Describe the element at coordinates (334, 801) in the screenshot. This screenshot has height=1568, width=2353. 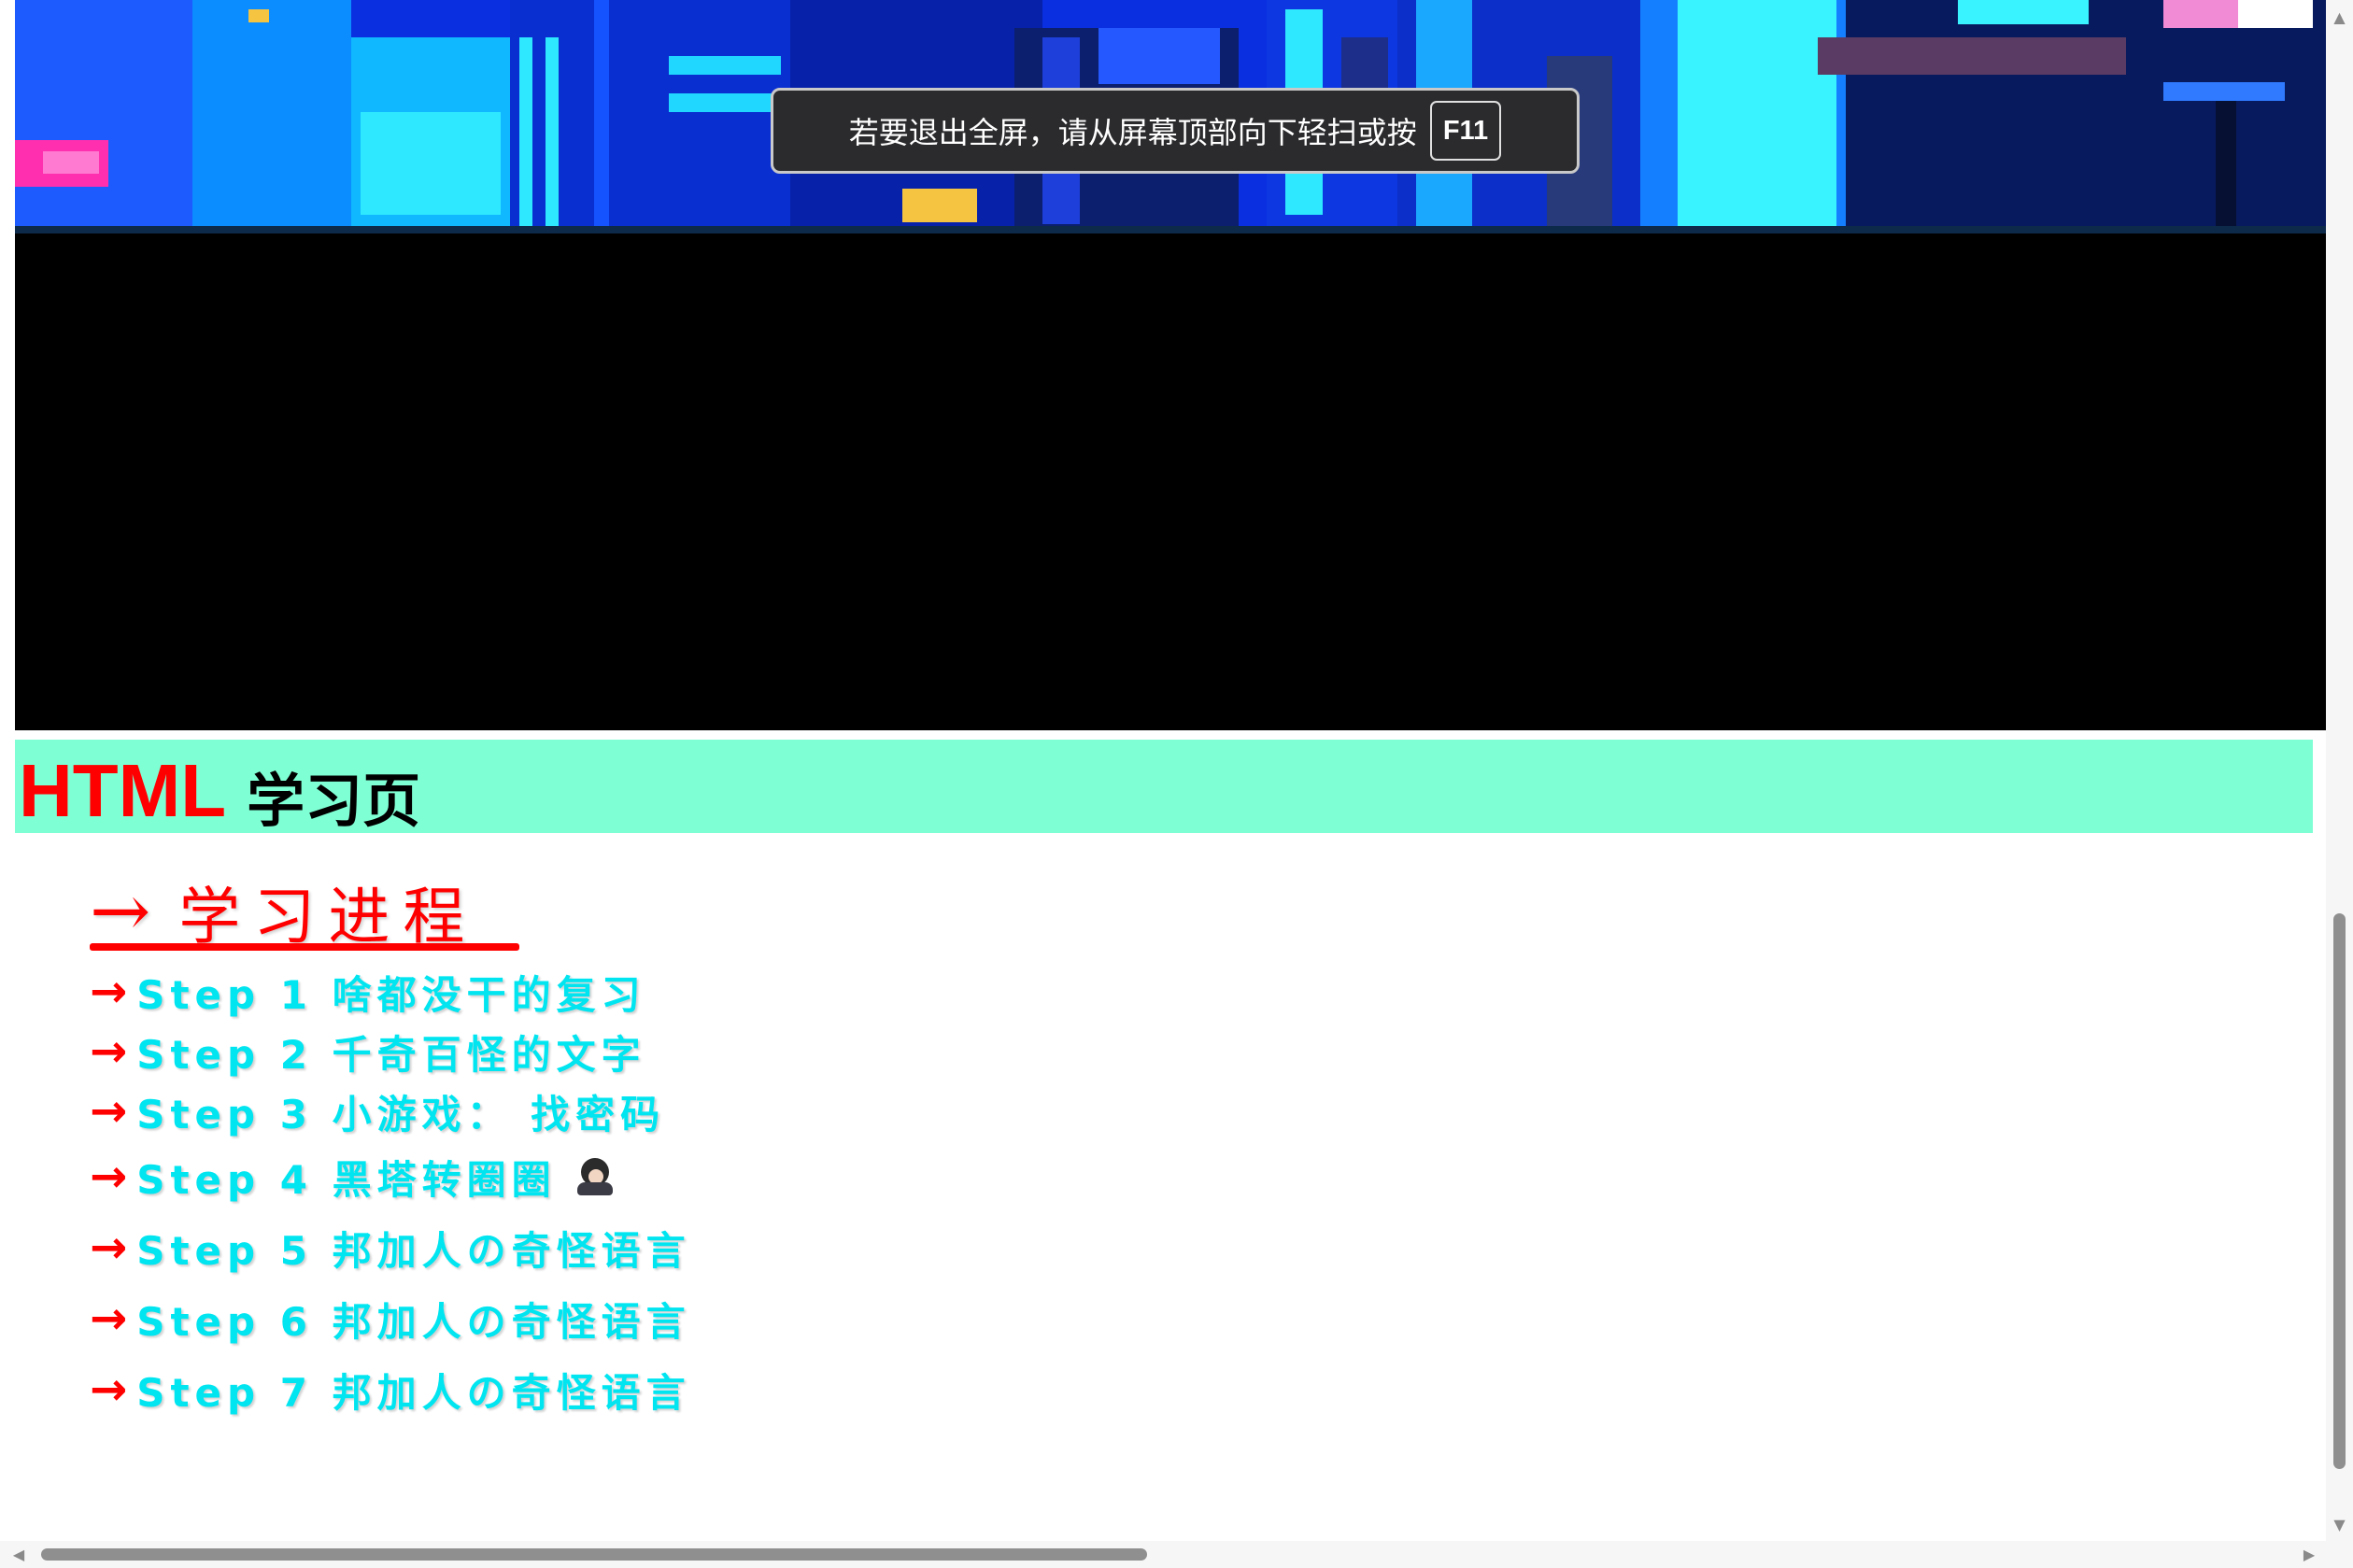
I see `page-subtitle: 学习页` at that location.